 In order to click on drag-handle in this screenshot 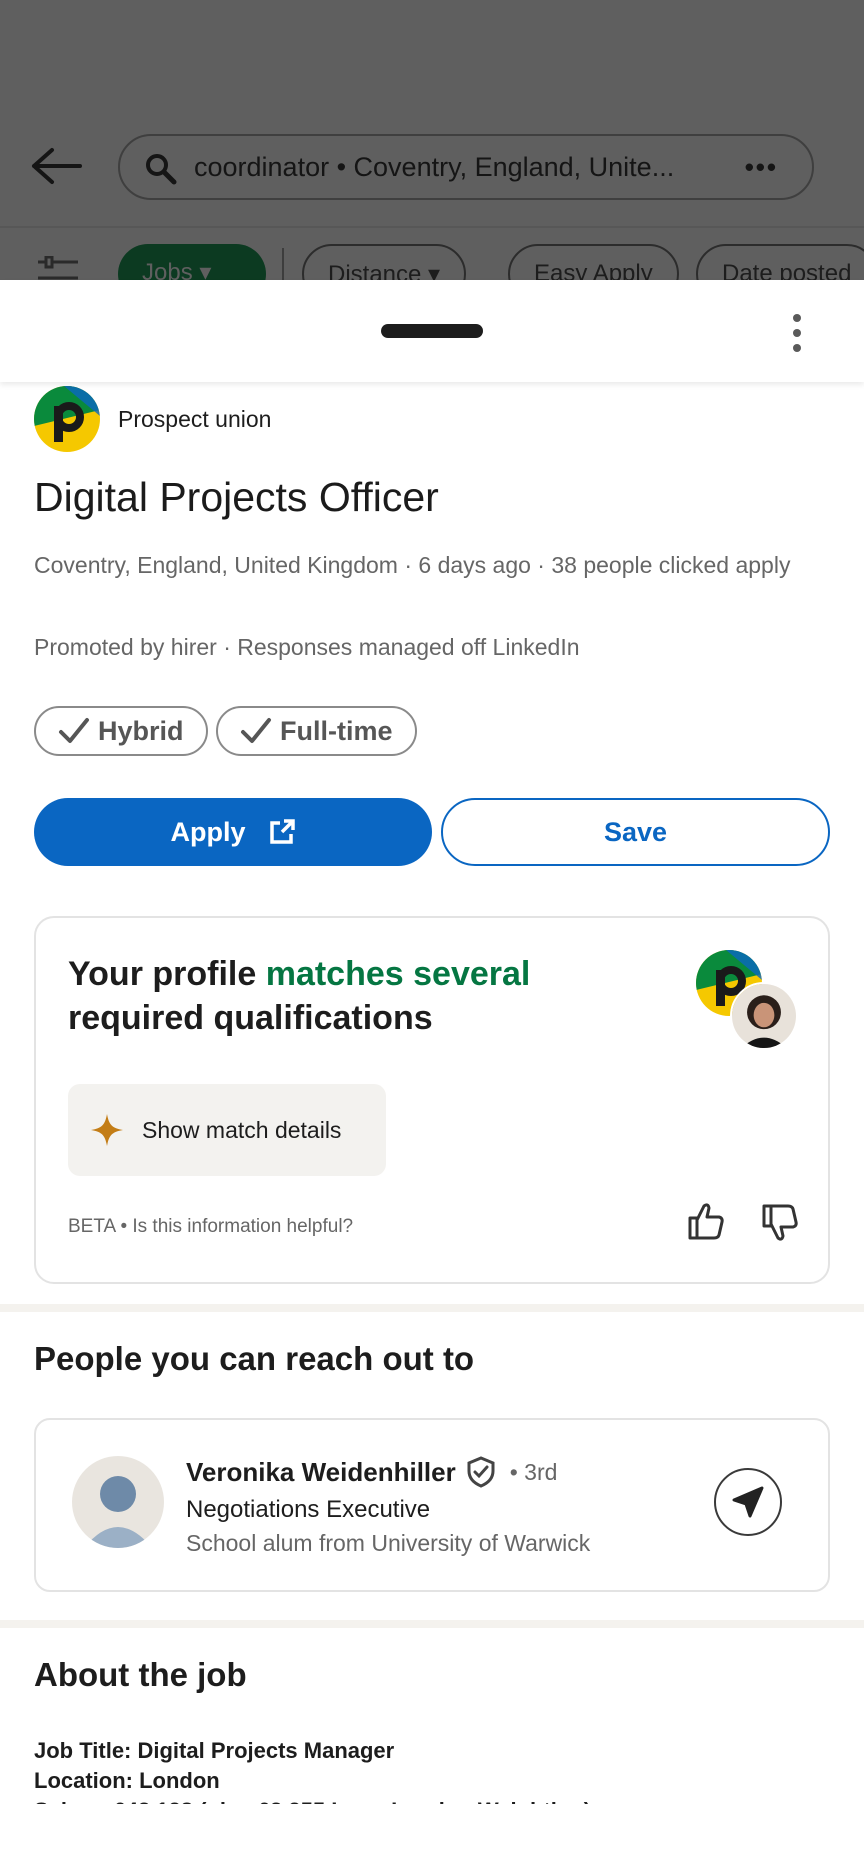, I will do `click(432, 331)`.